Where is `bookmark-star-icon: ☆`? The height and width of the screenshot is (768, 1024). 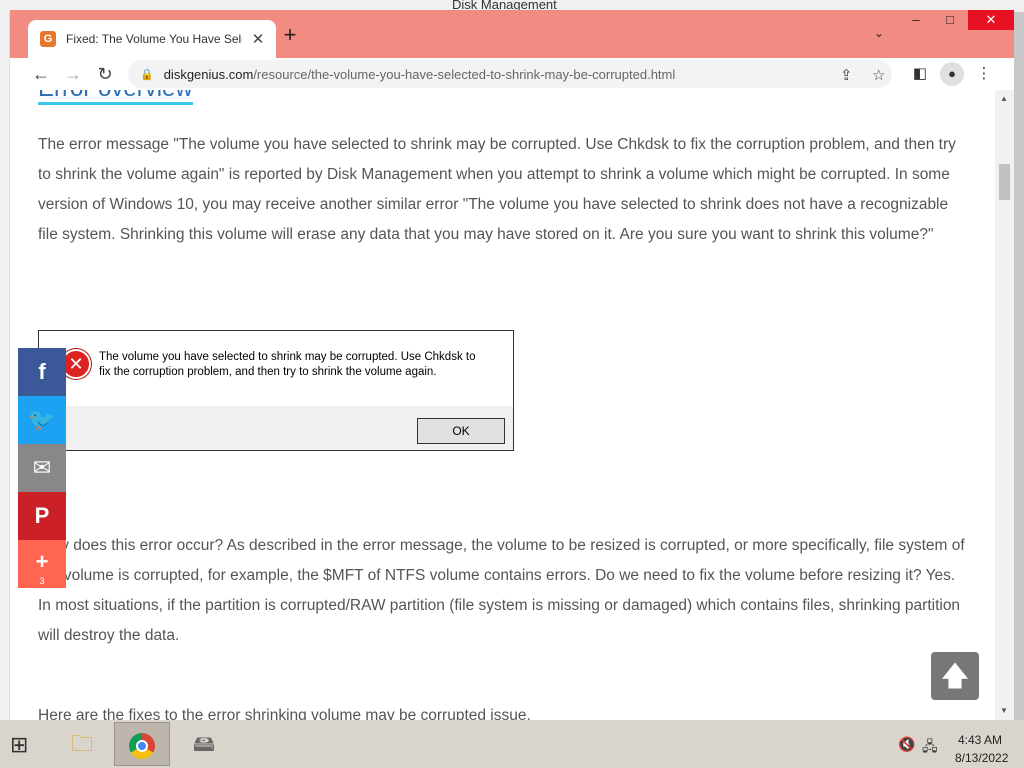 bookmark-star-icon: ☆ is located at coordinates (878, 75).